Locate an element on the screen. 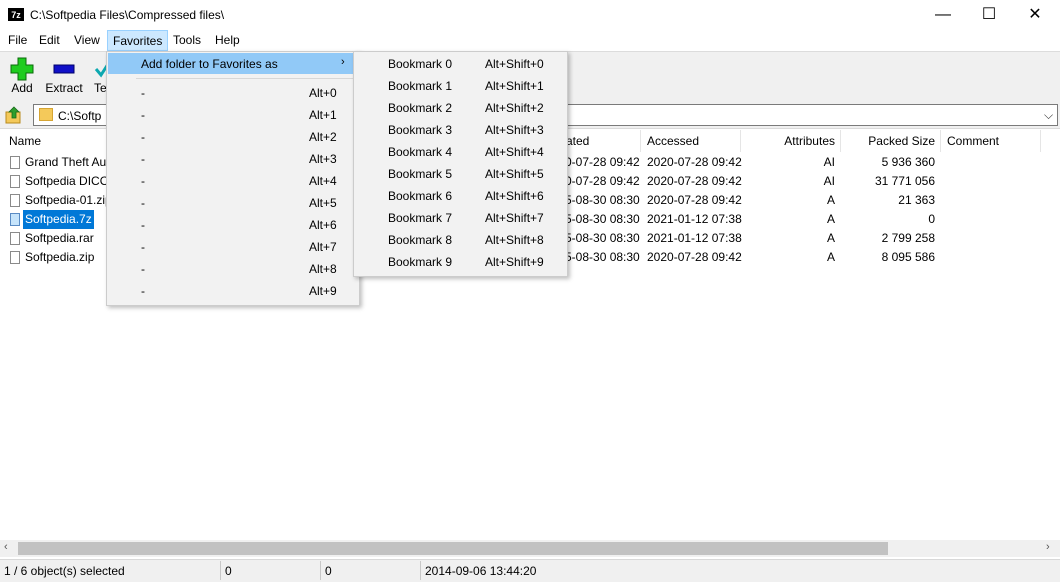  bookmark-item: Bookmark 4 is located at coordinates (420, 152).